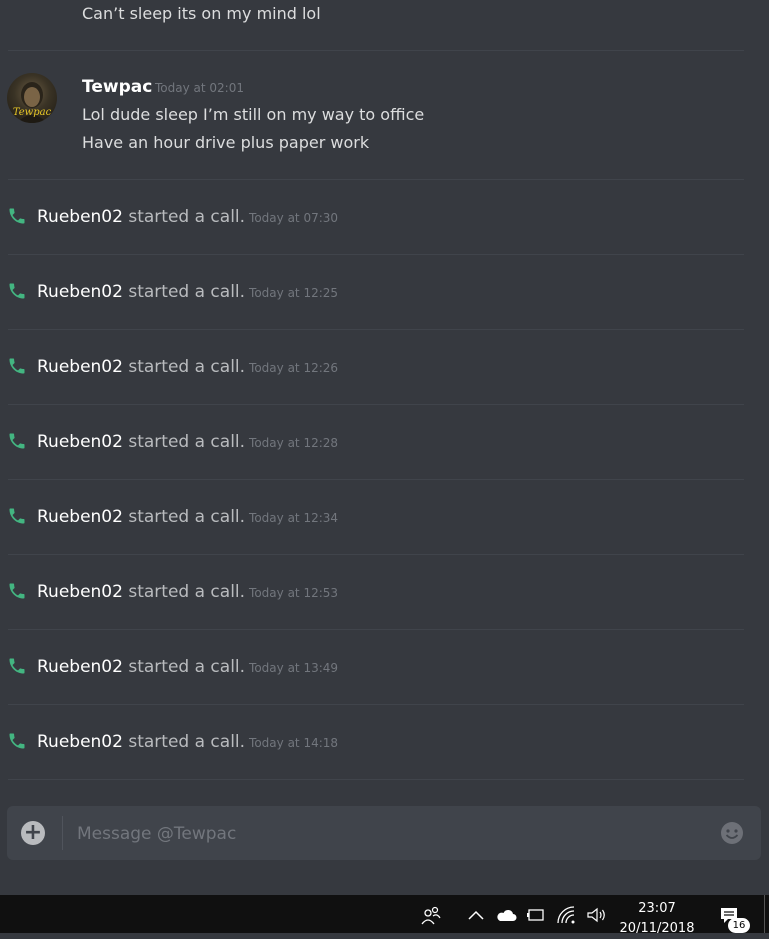  Describe the element at coordinates (380, 517) in the screenshot. I see `call-event-row: Rueben02 started a call. Today at 12:34` at that location.